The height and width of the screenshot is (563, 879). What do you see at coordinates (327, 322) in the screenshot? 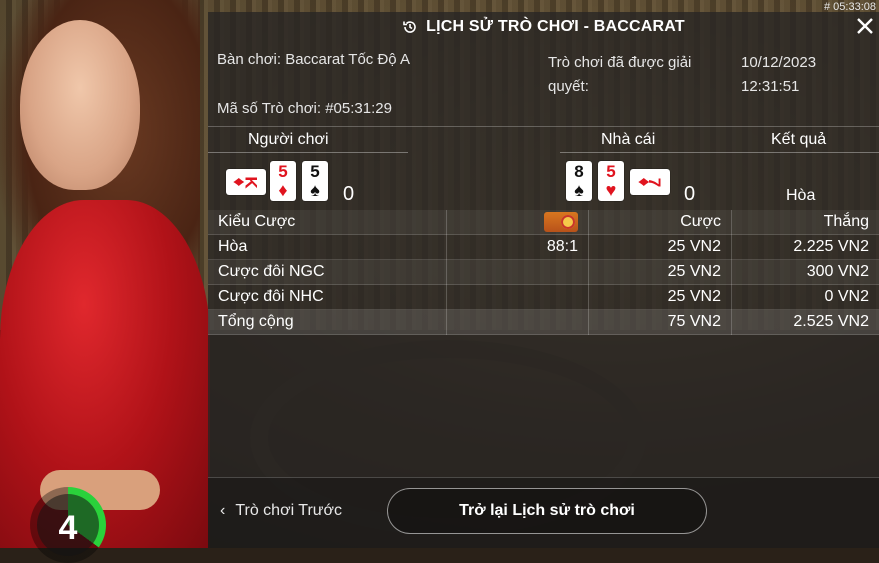
I see `total-label: Tổng cộng` at bounding box center [327, 322].